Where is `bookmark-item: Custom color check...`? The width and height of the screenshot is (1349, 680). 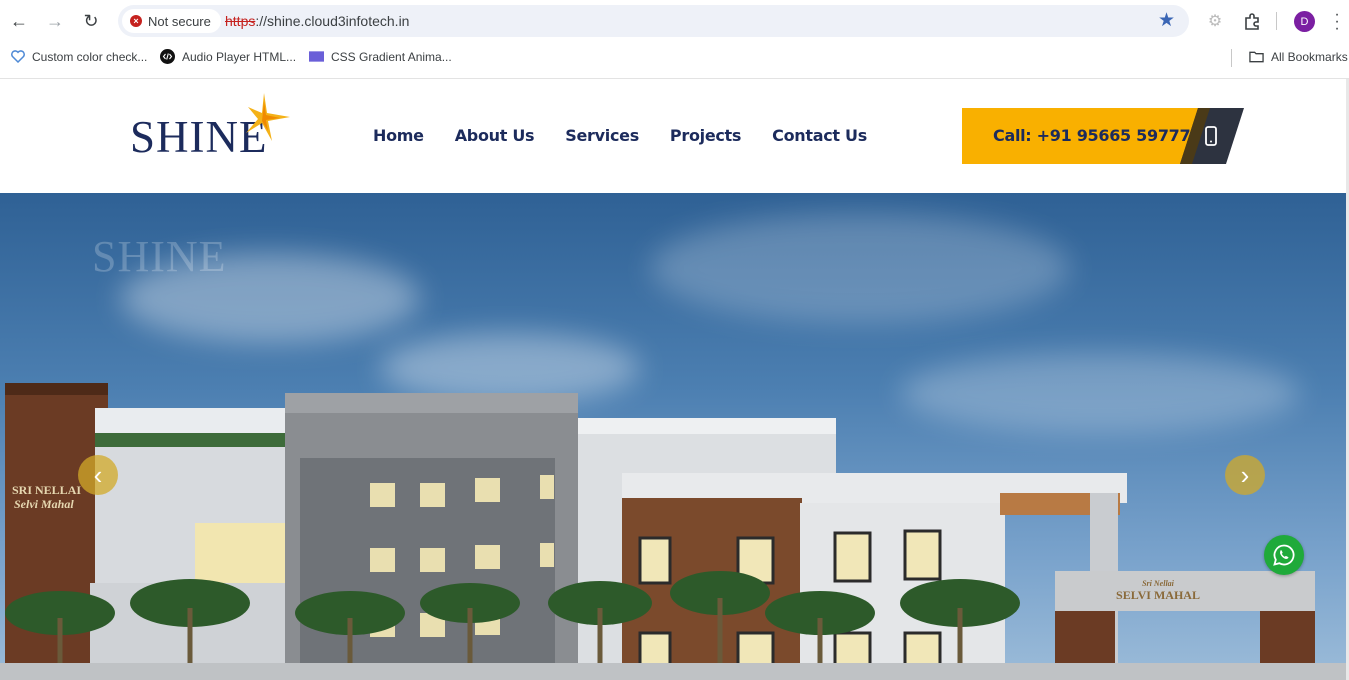 bookmark-item: Custom color check... is located at coordinates (78, 56).